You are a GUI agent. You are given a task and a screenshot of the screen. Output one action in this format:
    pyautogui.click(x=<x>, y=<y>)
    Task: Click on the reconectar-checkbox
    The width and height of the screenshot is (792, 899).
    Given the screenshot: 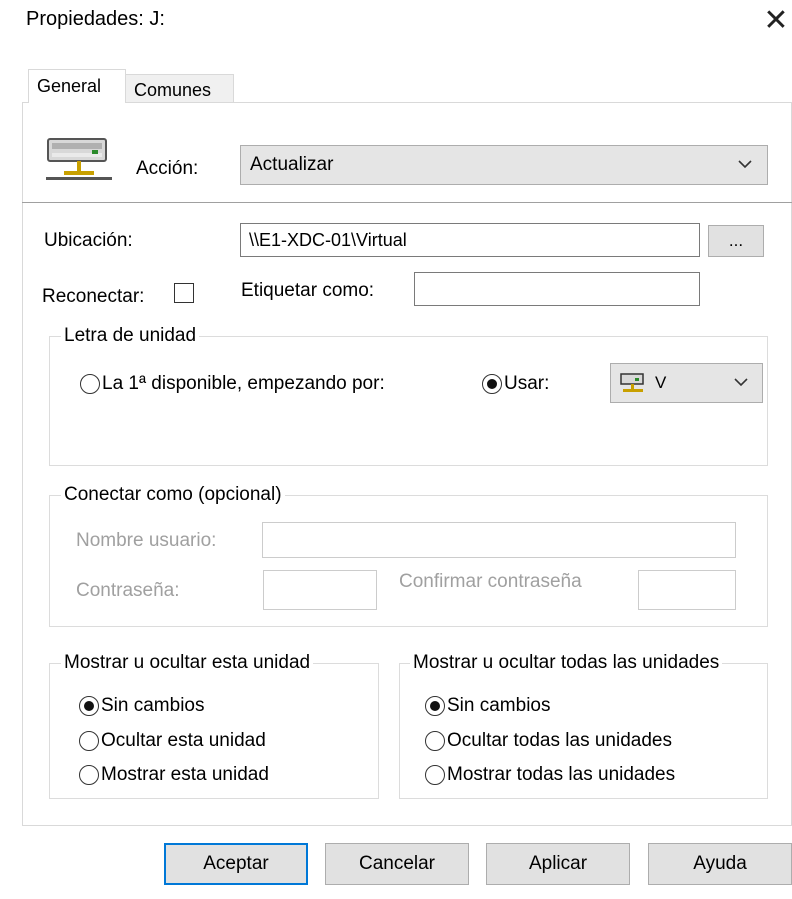 What is the action you would take?
    pyautogui.click(x=184, y=293)
    